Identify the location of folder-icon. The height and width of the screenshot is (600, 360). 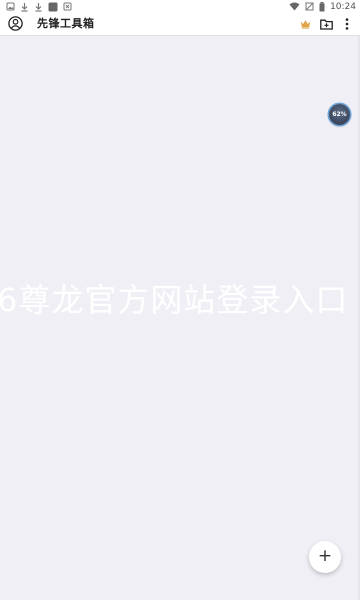
(326, 24).